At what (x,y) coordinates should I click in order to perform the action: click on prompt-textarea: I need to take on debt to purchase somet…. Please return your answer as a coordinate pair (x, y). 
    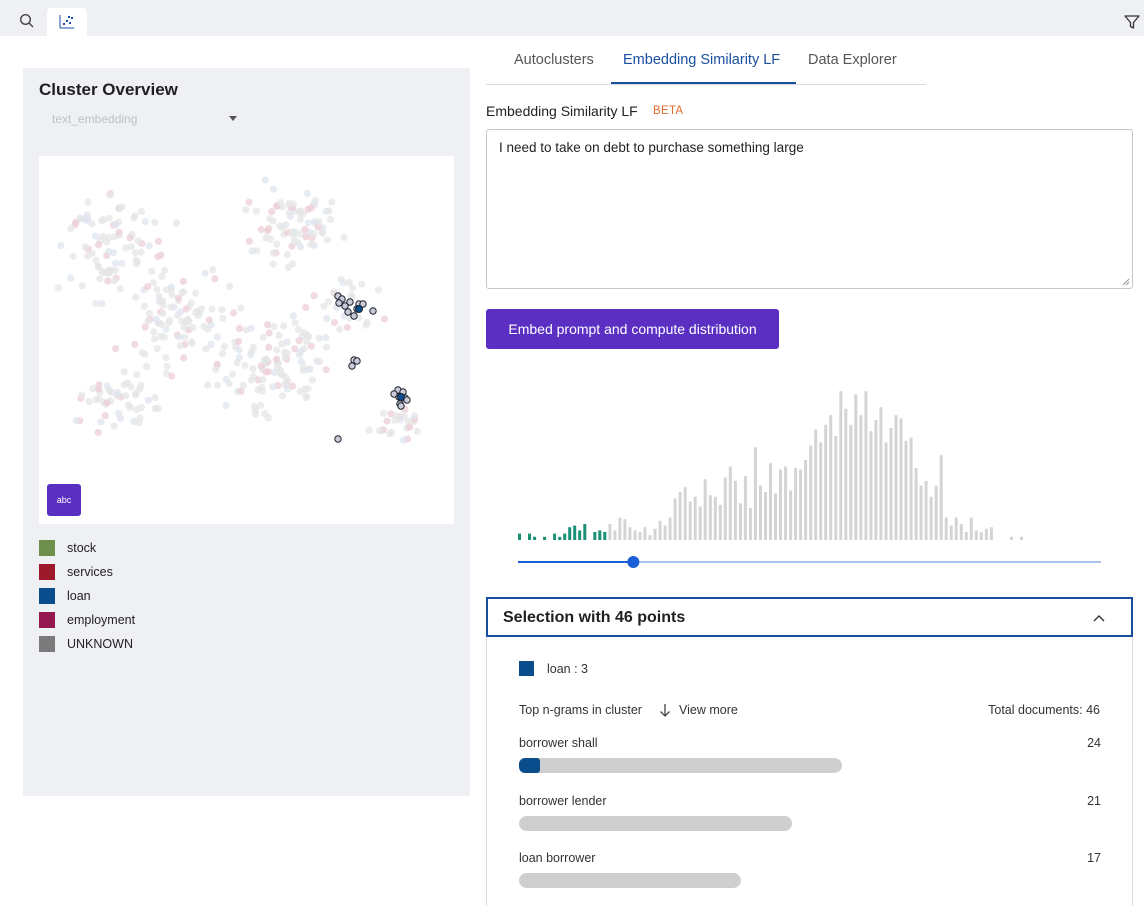
    Looking at the image, I should click on (809, 209).